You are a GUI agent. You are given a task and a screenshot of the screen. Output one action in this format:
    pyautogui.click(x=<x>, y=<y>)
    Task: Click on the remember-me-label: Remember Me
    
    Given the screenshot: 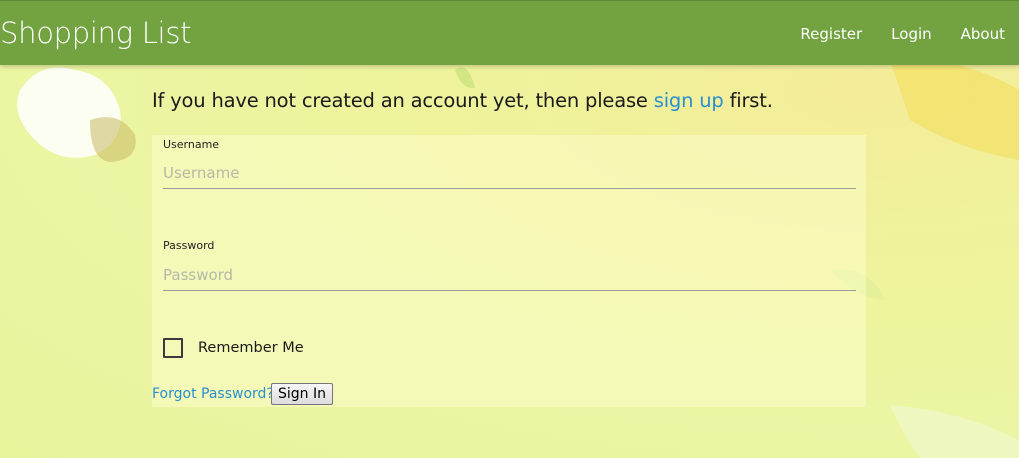 What is the action you would take?
    pyautogui.click(x=251, y=348)
    